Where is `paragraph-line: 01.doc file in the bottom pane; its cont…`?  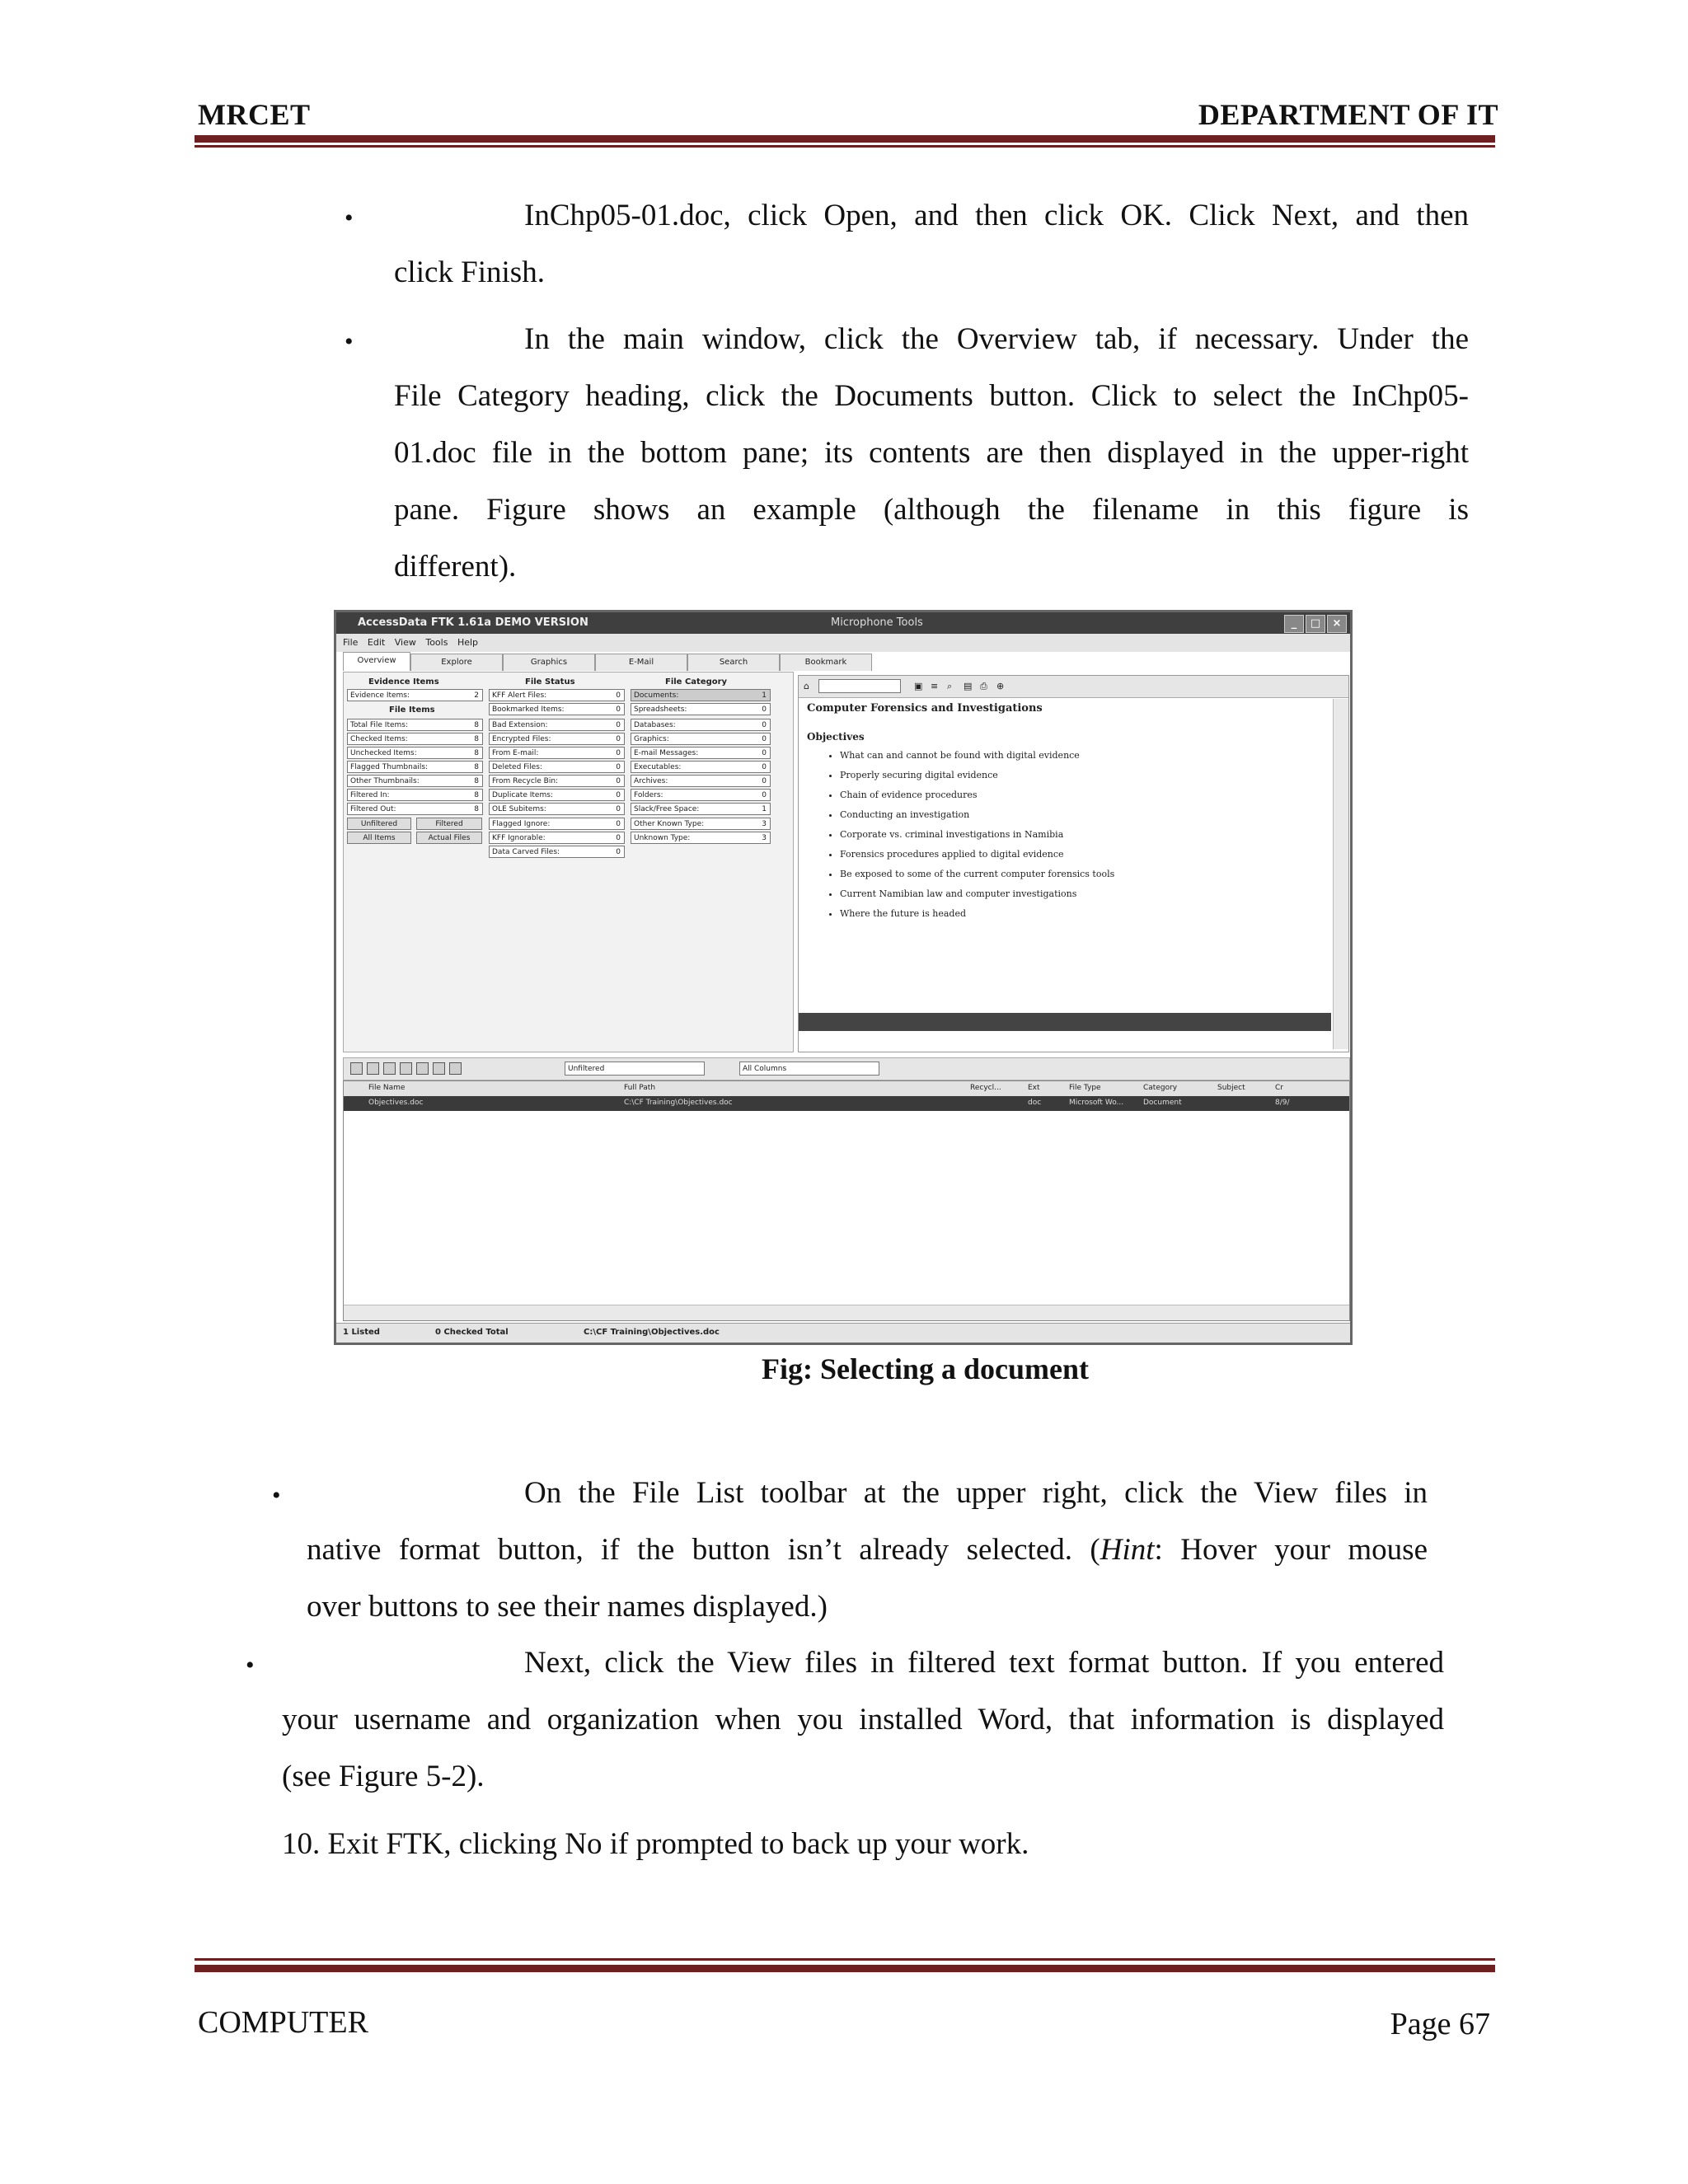 paragraph-line: 01.doc file in the bottom pane; its cont… is located at coordinates (932, 453).